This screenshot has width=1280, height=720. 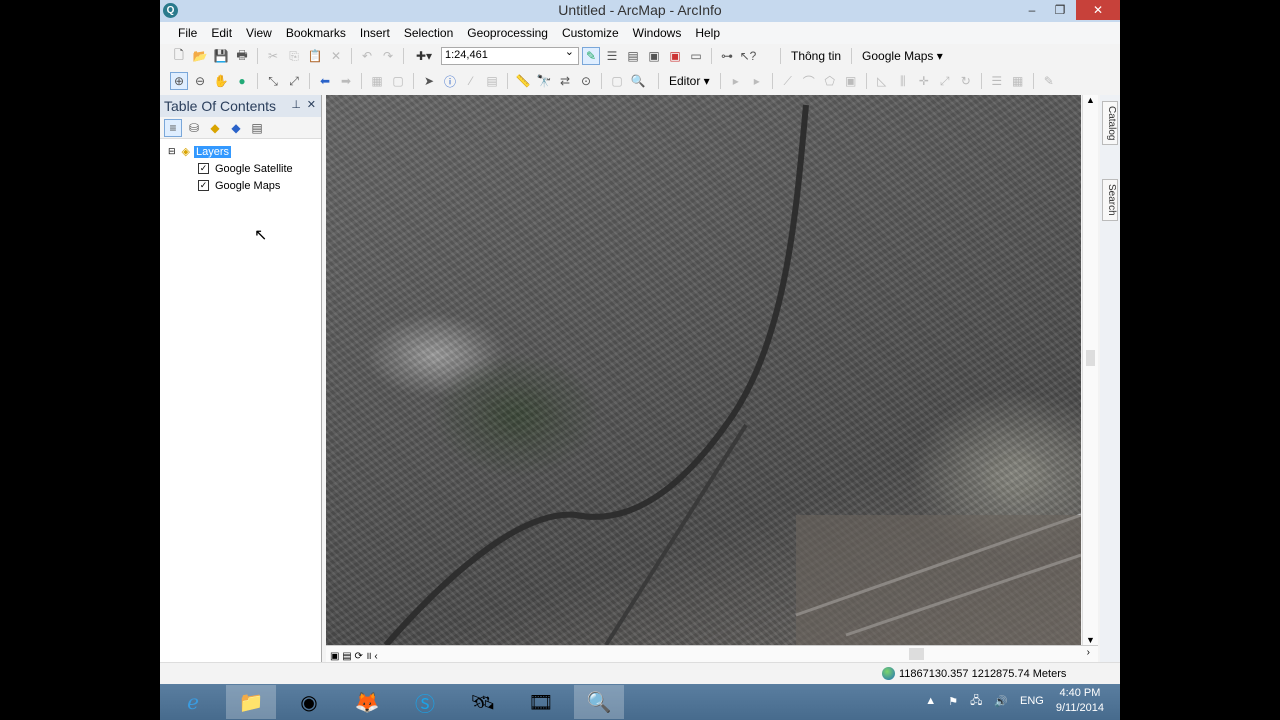 I want to click on modelbuilder-icon: ⊶, so click(x=727, y=56).